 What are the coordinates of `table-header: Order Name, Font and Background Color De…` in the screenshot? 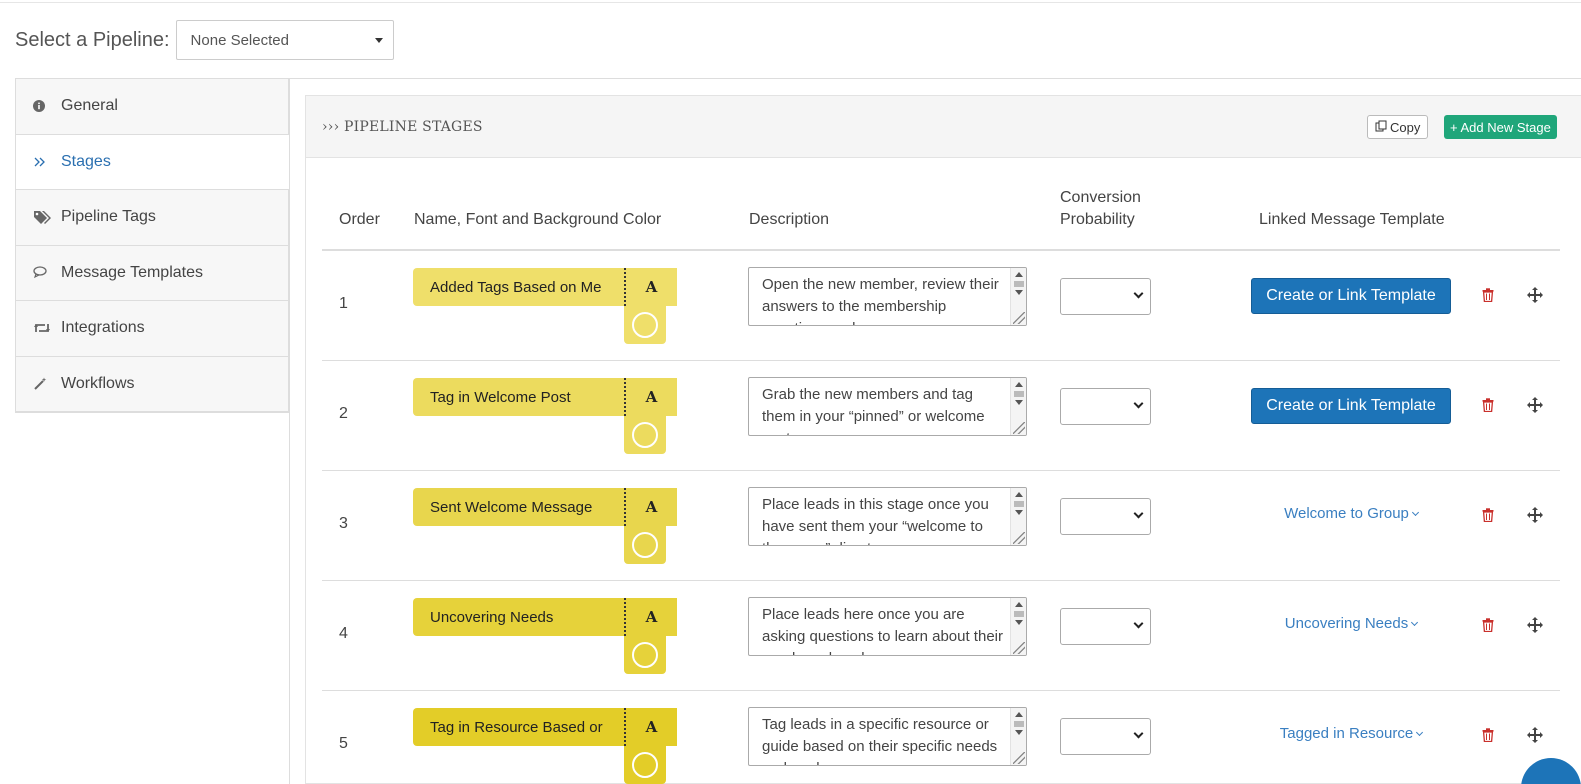 It's located at (941, 215).